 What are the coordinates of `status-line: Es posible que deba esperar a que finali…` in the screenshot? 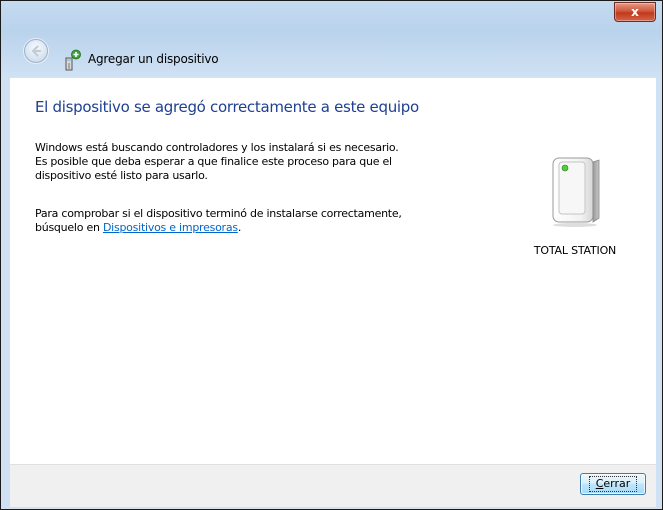 It's located at (213, 161).